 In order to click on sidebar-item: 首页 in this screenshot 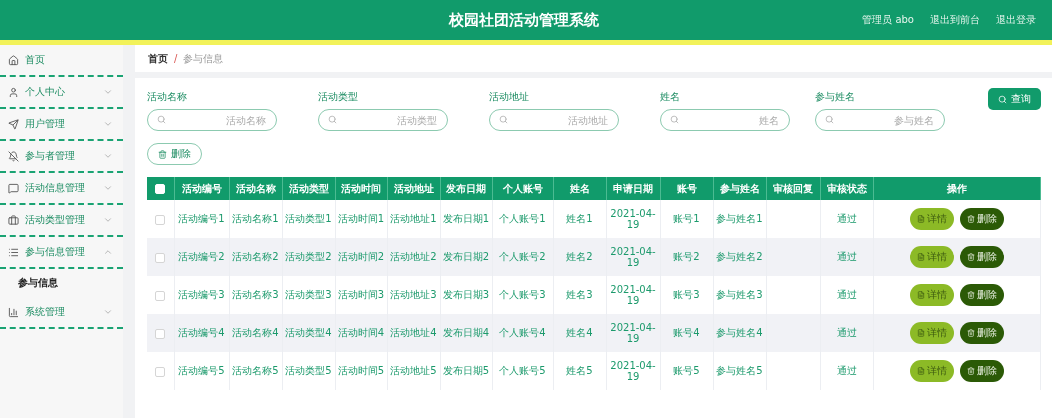, I will do `click(61, 61)`.